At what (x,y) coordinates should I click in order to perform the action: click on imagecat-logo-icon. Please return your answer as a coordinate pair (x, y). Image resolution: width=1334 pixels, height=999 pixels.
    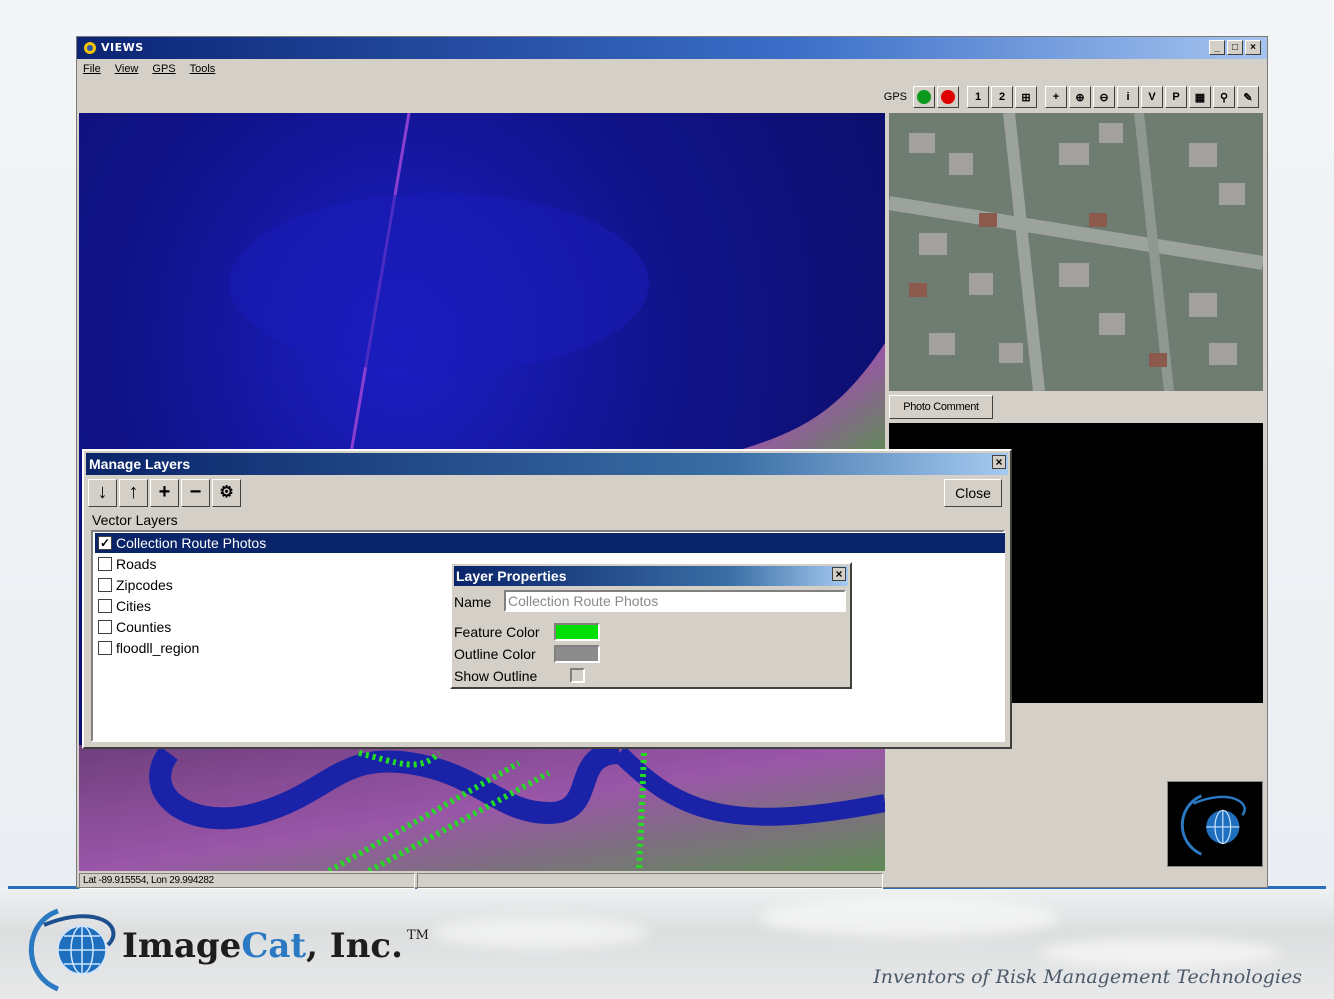
    Looking at the image, I should click on (72, 950).